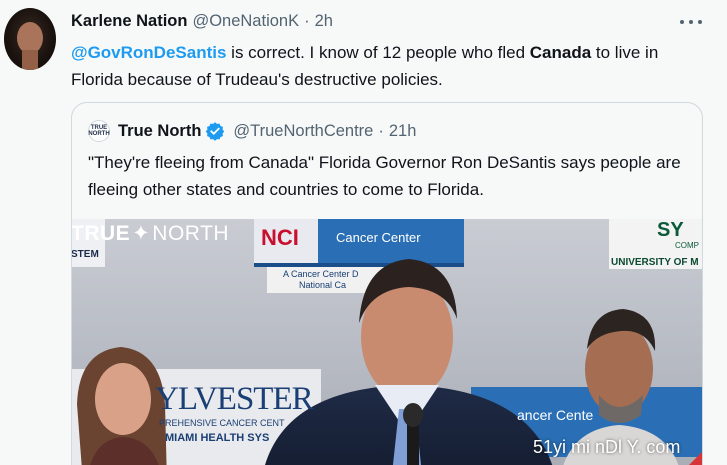 This screenshot has height=465, width=727. Describe the element at coordinates (321, 274) in the screenshot. I see `sign-nci-subline-1: A Cancer Center D` at that location.